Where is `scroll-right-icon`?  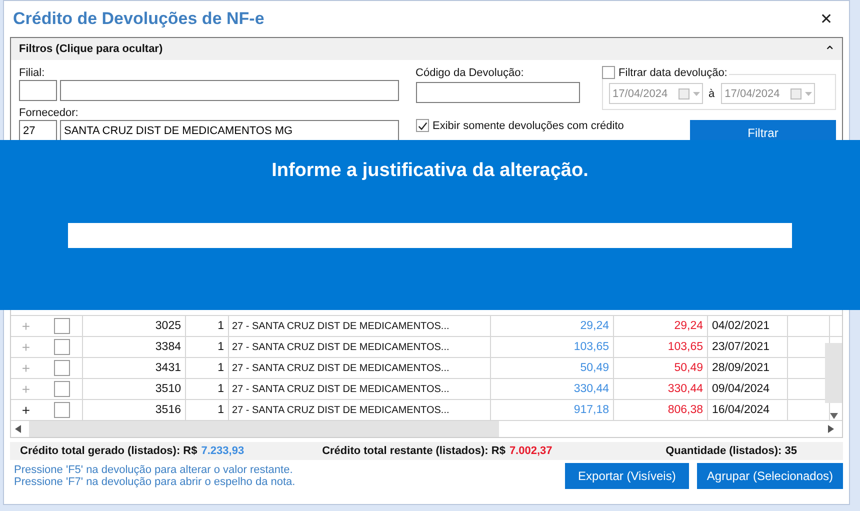 scroll-right-icon is located at coordinates (831, 429).